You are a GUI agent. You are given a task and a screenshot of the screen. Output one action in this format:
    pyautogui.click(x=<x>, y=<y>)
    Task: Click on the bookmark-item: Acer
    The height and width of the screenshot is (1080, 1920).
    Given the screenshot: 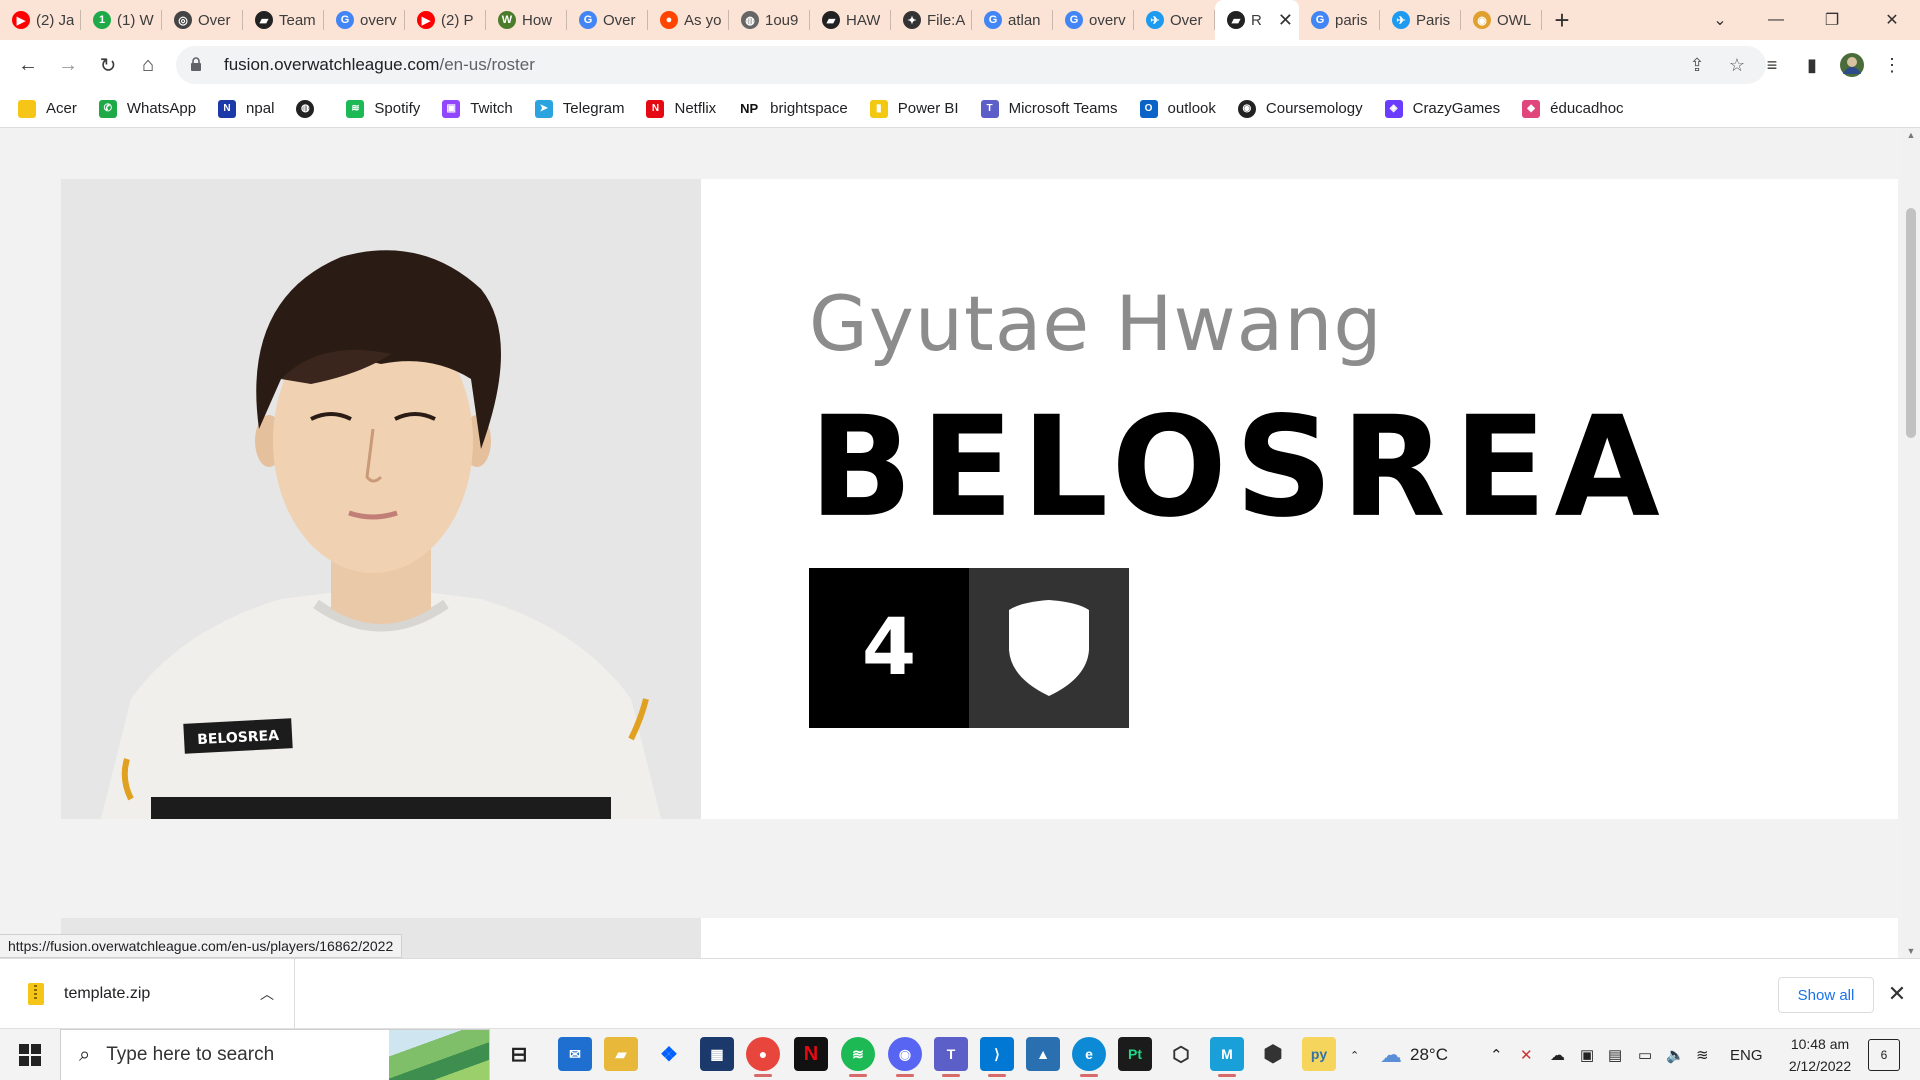 What is the action you would take?
    pyautogui.click(x=47, y=108)
    